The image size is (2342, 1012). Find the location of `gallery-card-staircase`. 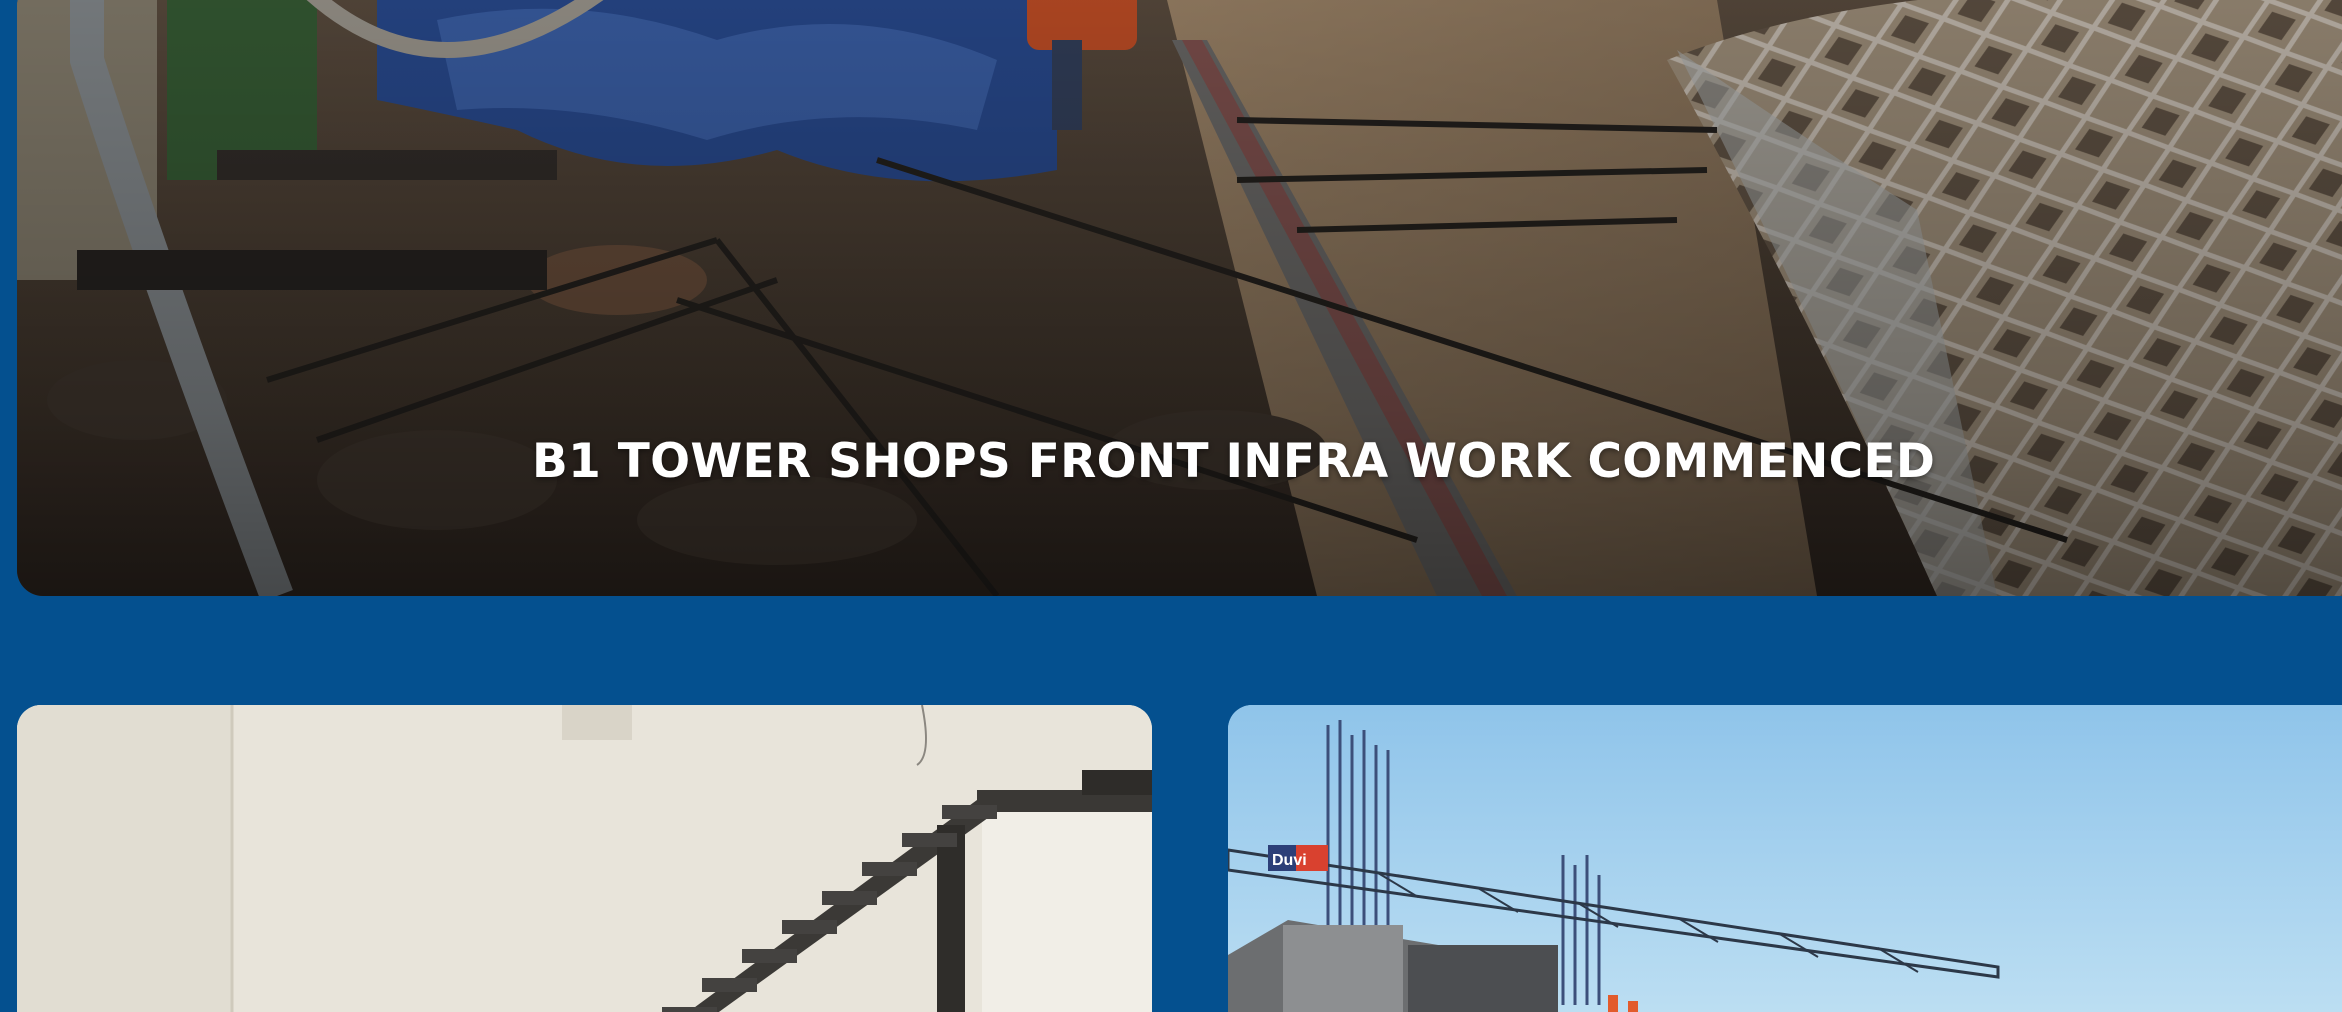

gallery-card-staircase is located at coordinates (584, 858).